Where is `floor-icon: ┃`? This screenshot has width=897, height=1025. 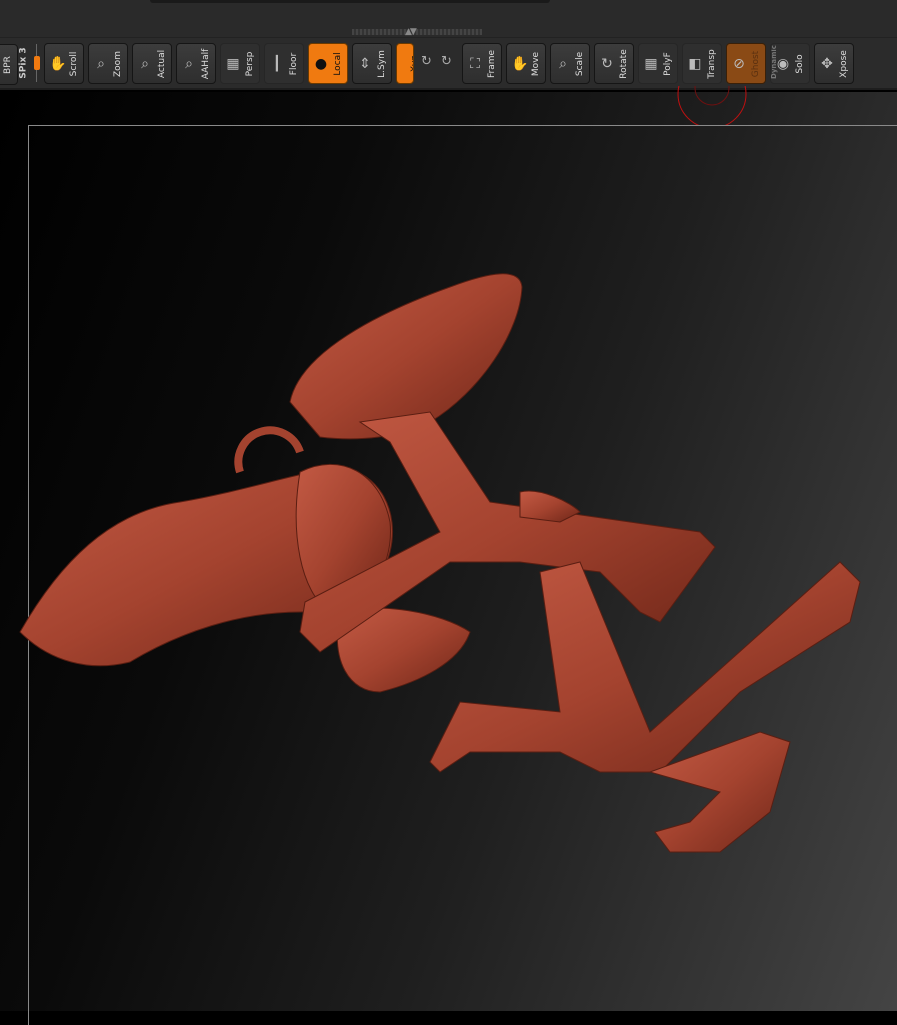 floor-icon: ┃ is located at coordinates (277, 64).